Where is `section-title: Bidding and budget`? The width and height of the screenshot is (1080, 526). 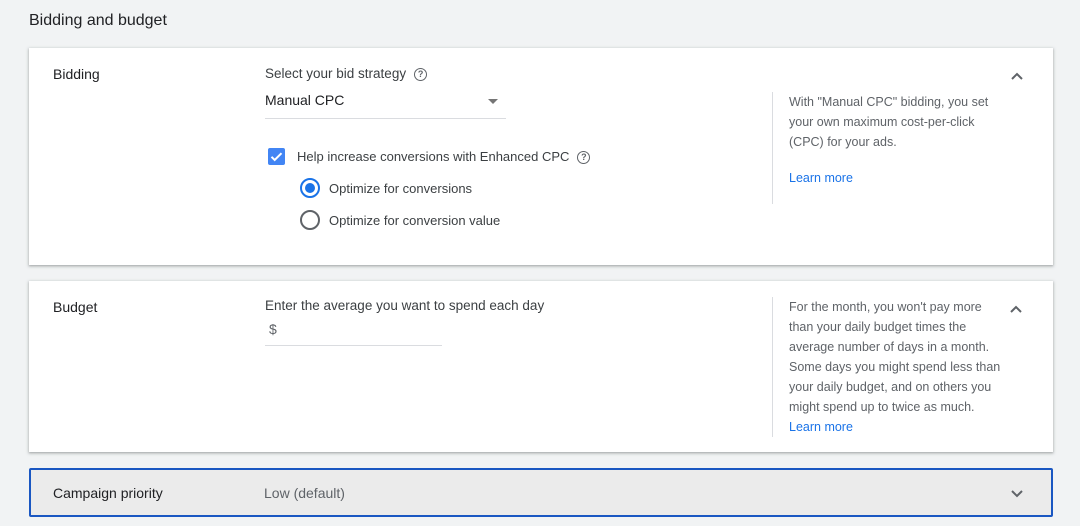
section-title: Bidding and budget is located at coordinates (98, 20).